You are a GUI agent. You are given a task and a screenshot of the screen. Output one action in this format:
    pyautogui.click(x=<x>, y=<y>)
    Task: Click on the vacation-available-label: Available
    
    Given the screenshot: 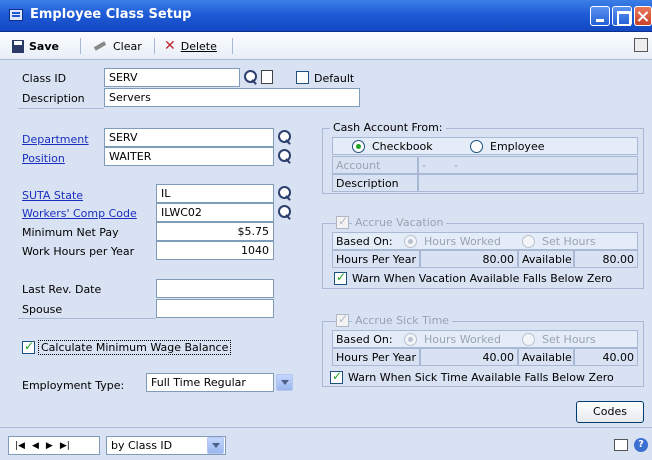 What is the action you would take?
    pyautogui.click(x=546, y=259)
    